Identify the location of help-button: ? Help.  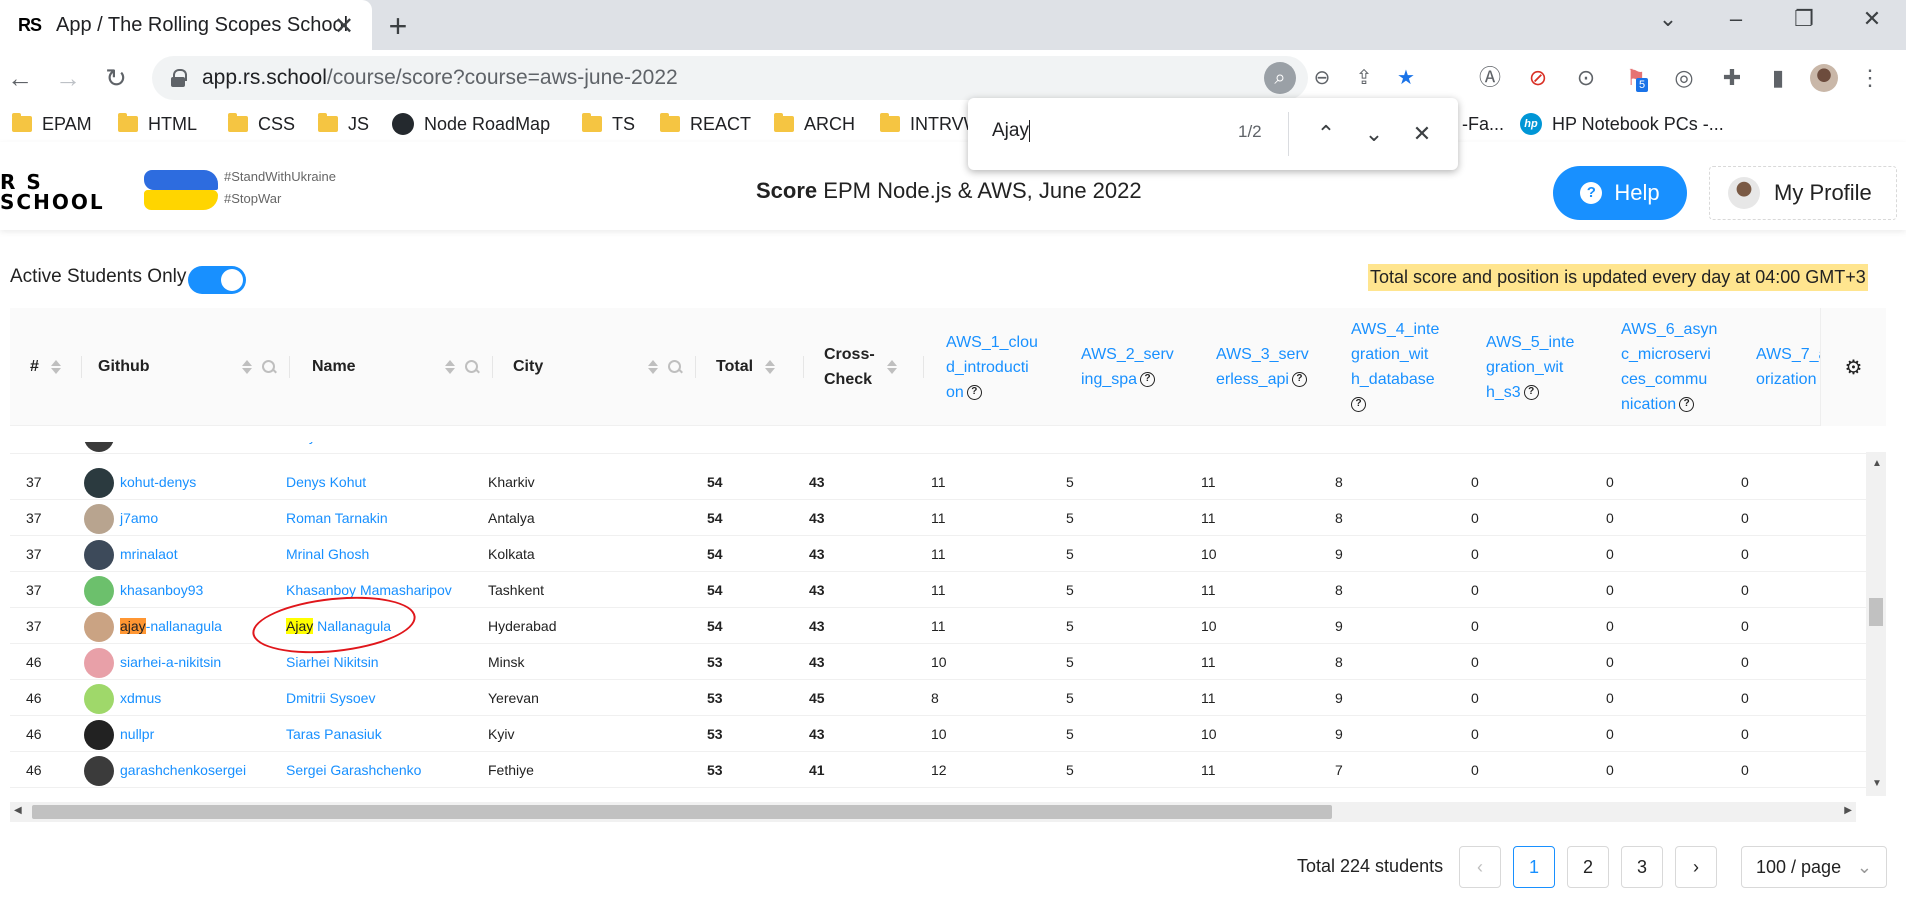
(1620, 193).